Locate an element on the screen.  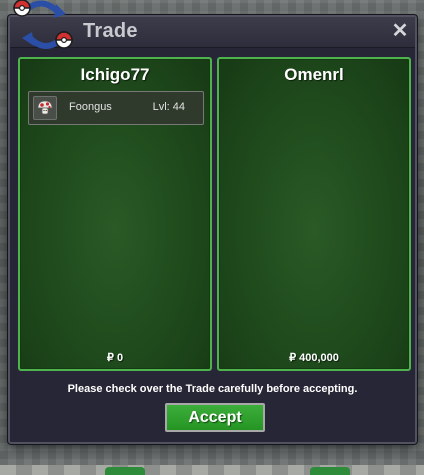
accept-button: Accept is located at coordinates (215, 417).